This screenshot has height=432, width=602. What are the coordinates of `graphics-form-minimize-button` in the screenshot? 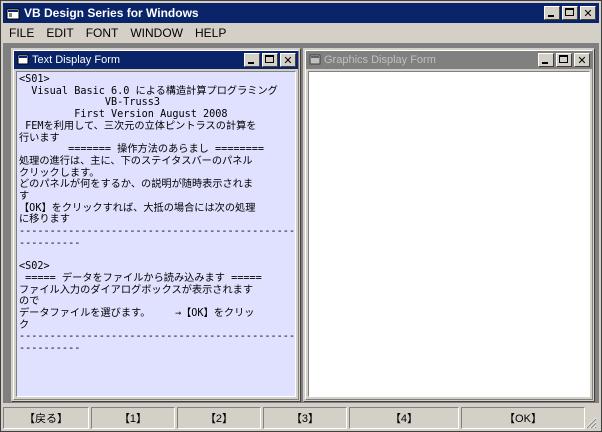 It's located at (546, 60).